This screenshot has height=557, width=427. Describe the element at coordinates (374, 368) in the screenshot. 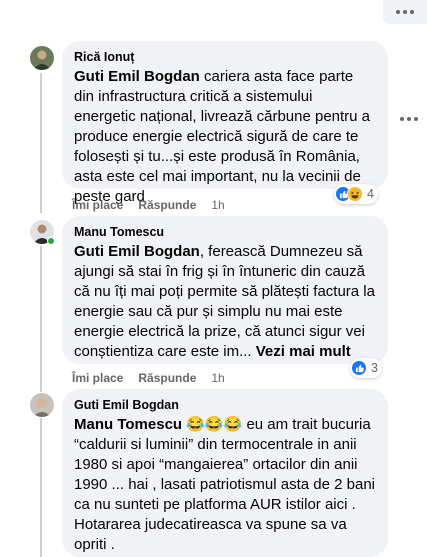

I see `reaction-count: 3` at that location.